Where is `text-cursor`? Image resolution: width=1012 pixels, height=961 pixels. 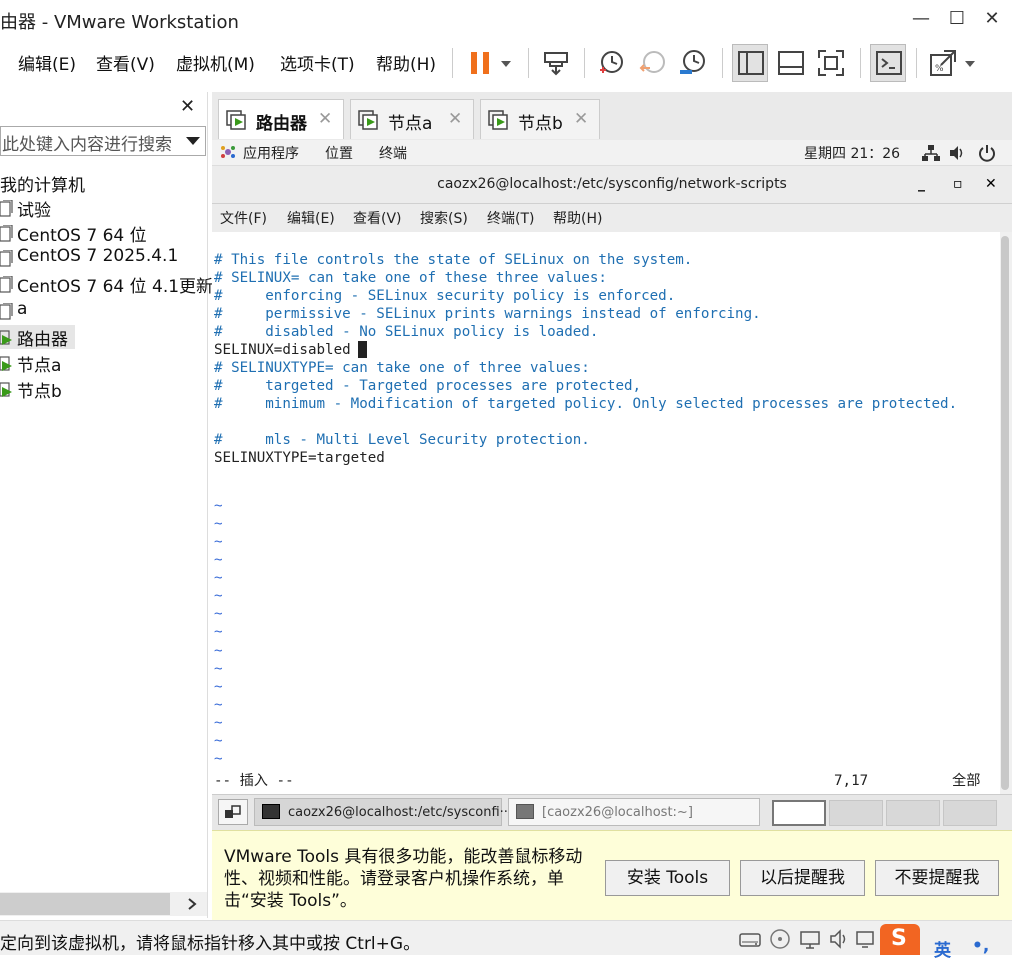
text-cursor is located at coordinates (362, 349).